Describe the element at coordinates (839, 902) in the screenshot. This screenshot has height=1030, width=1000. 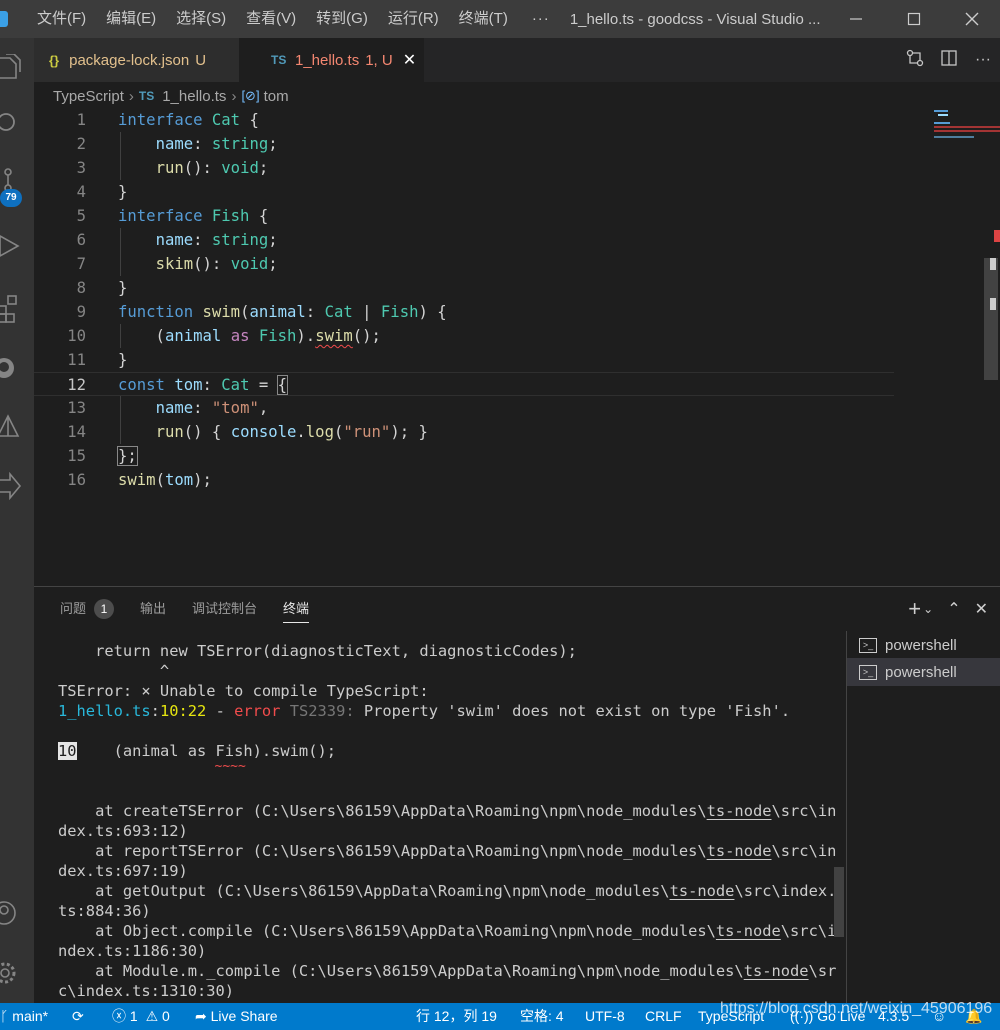
I see `terminal-scrollbar` at that location.